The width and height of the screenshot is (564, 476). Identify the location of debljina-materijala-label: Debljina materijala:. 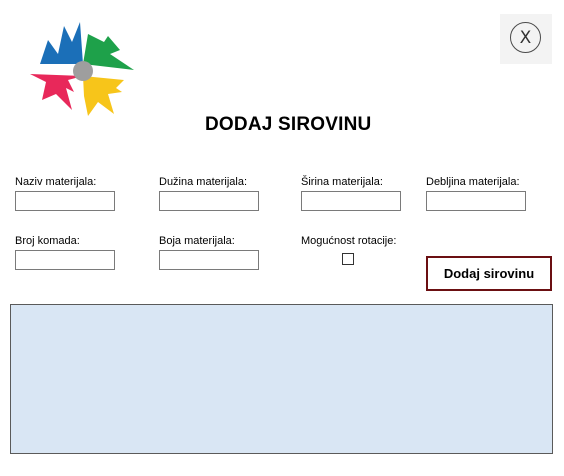
(473, 182).